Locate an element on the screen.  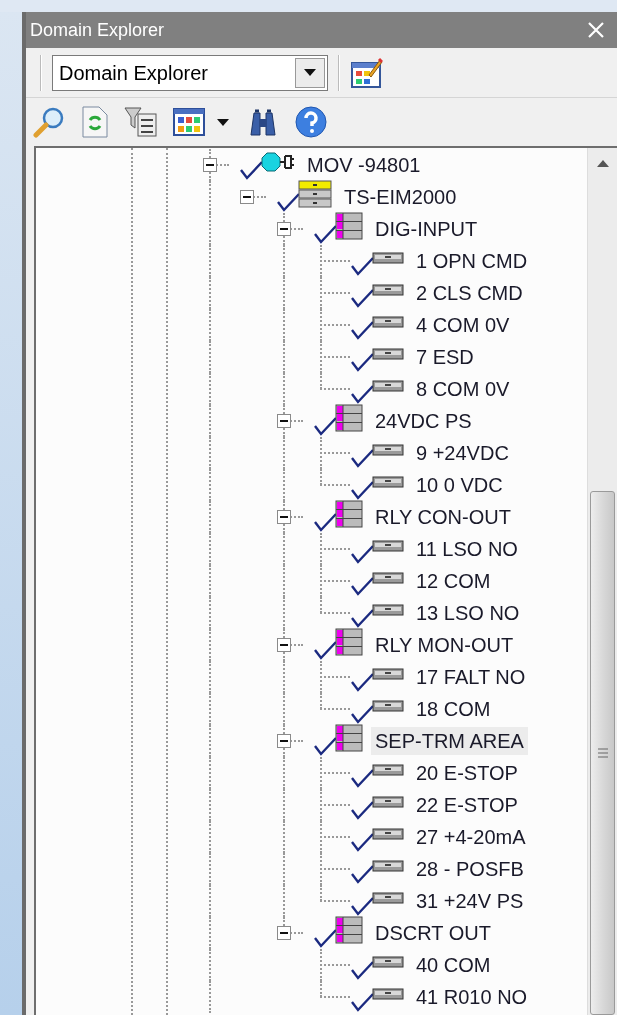
window-title: Domain Explorer is located at coordinates (97, 30).